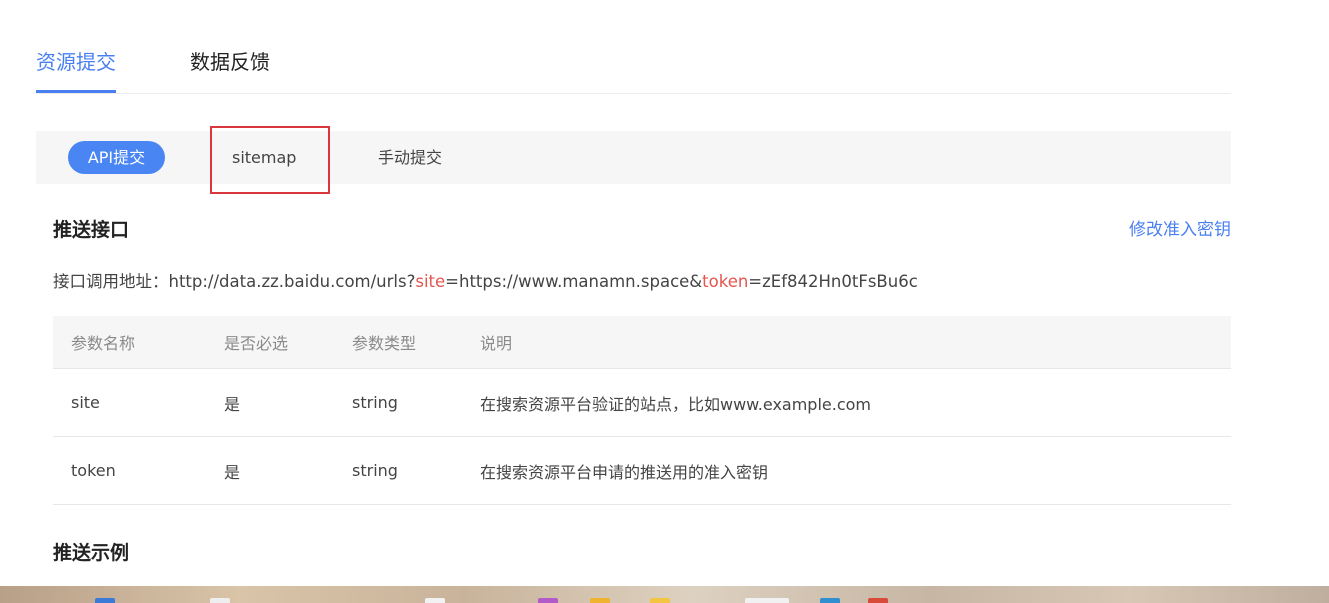 The image size is (1329, 603). I want to click on push-interface-title: 推送接口, so click(91, 230).